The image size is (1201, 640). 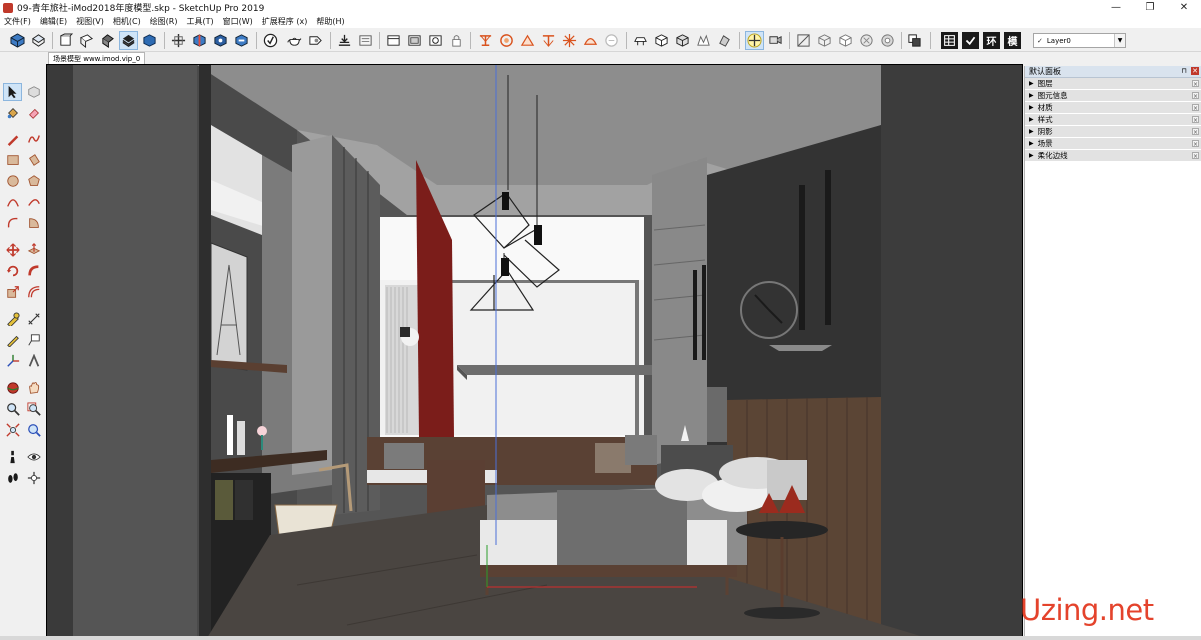 What do you see at coordinates (12, 113) in the screenshot?
I see `paint-bucket-icon` at bounding box center [12, 113].